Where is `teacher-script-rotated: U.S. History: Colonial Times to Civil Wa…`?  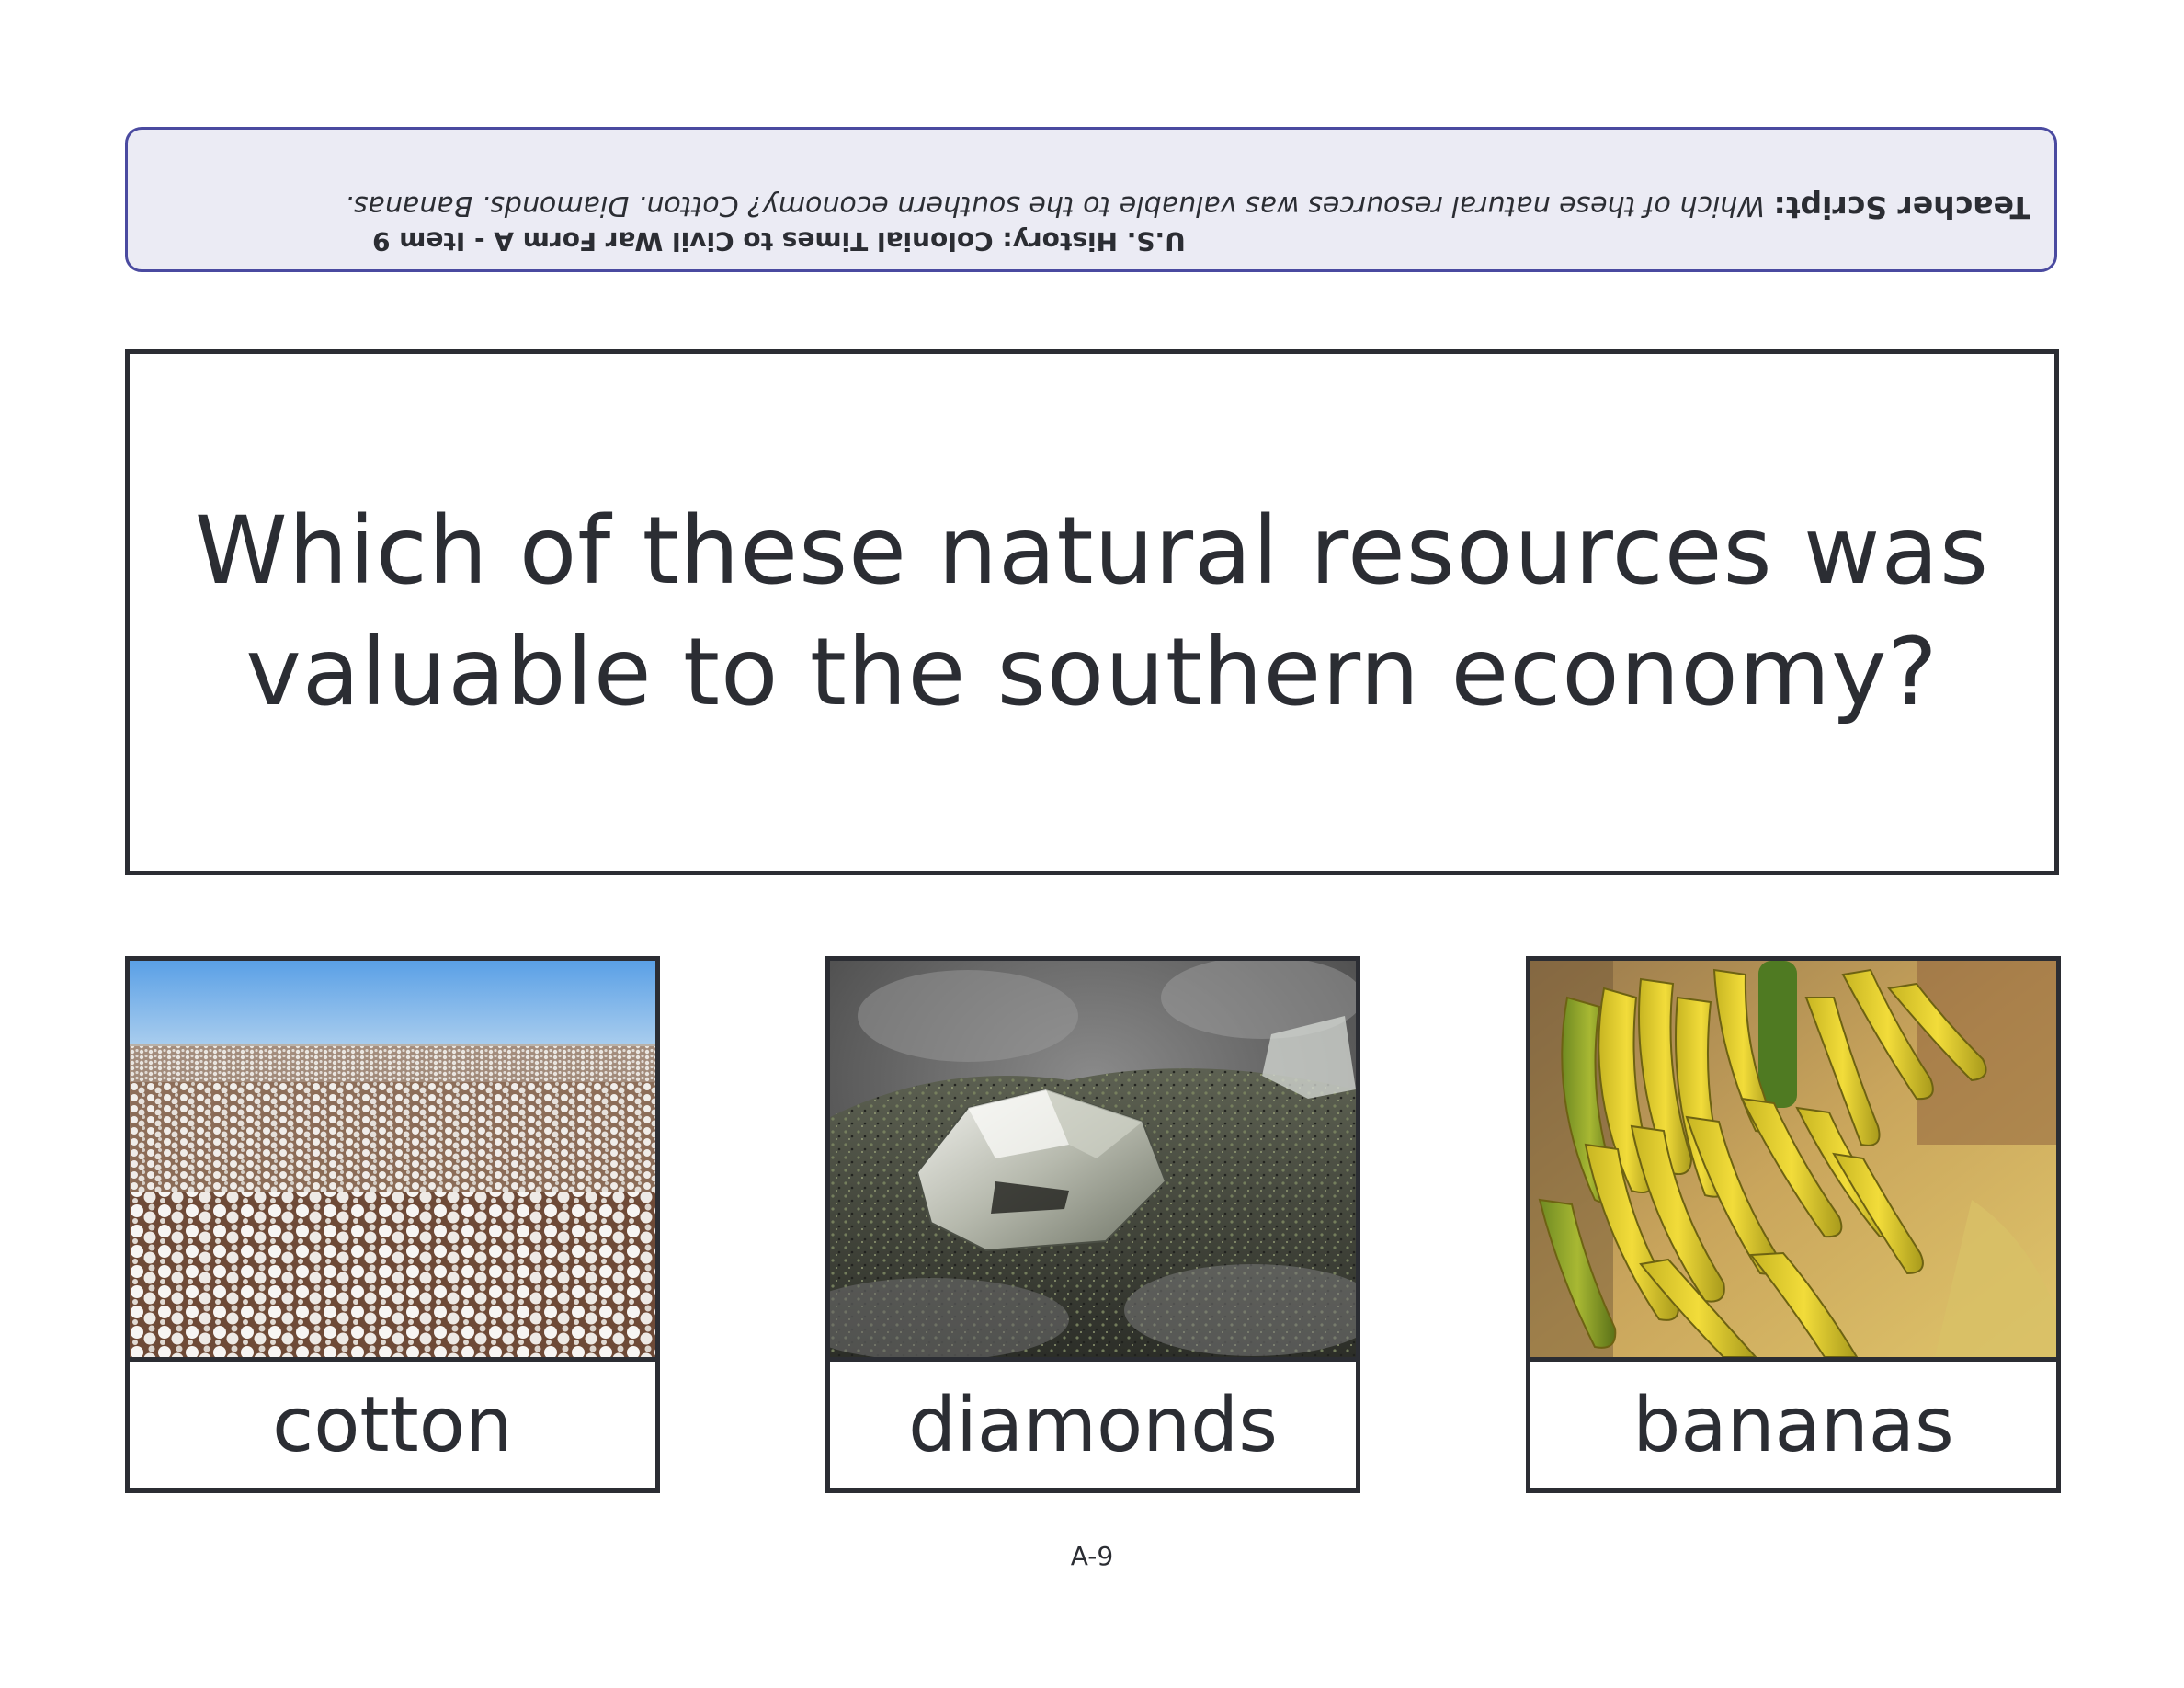
teacher-script-rotated: U.S. History: Colonial Times to Civil Wa… is located at coordinates (1091, 199).